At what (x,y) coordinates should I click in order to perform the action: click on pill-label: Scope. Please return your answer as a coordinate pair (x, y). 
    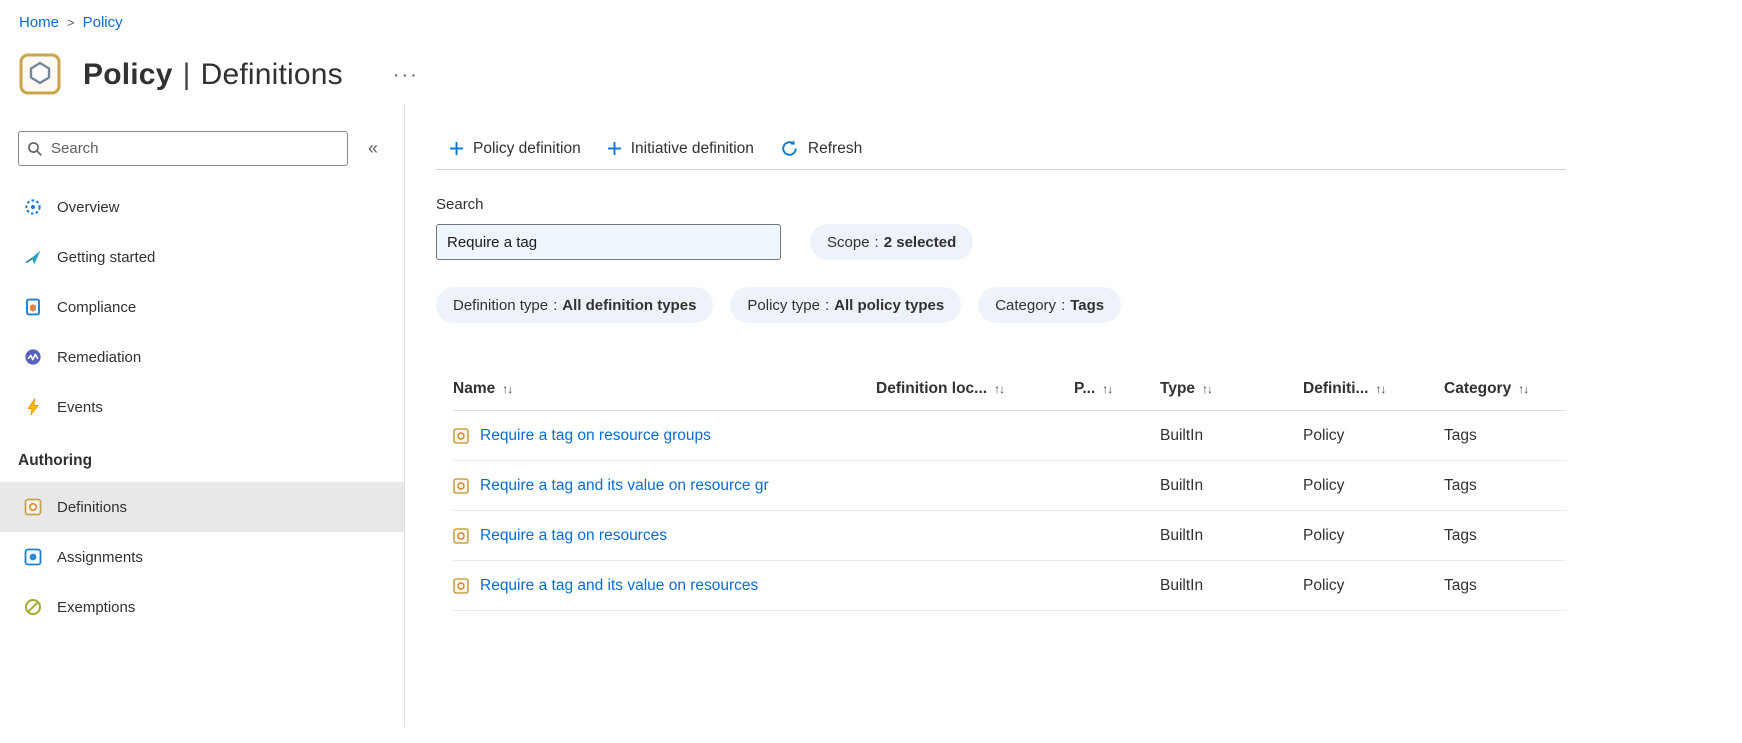
    Looking at the image, I should click on (848, 242).